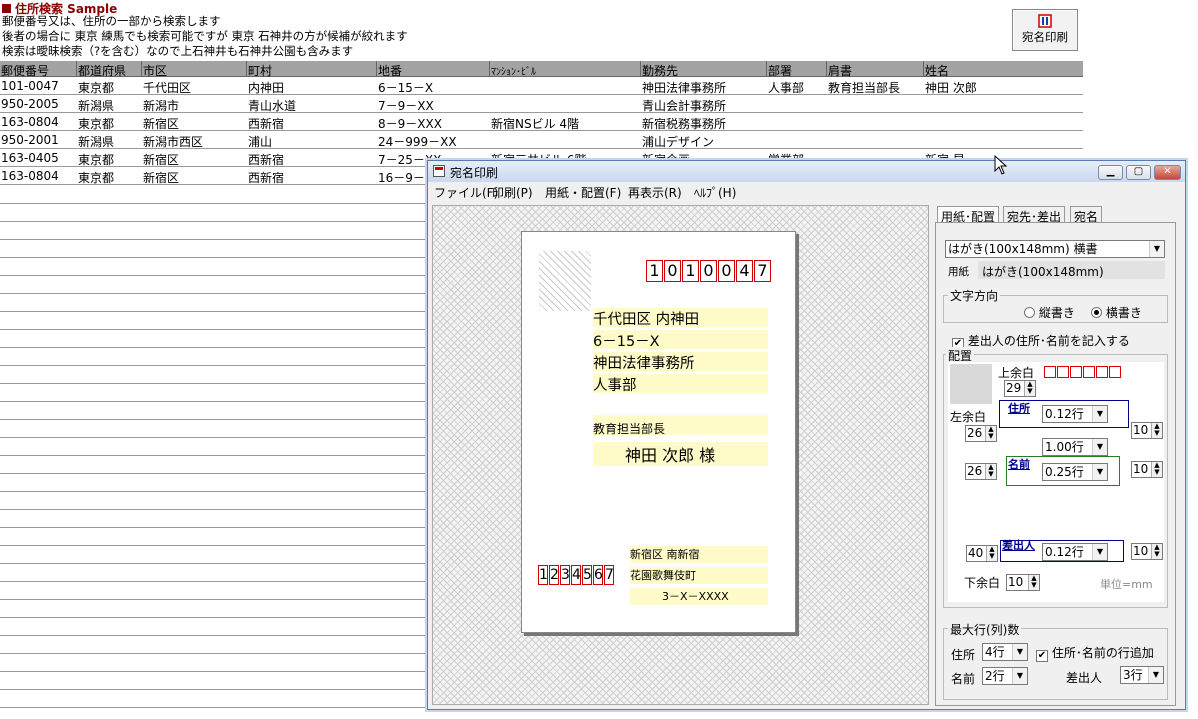 This screenshot has height=719, width=1198. What do you see at coordinates (981, 433) in the screenshot?
I see `address-left-spinner: 26 ▲ ▼` at bounding box center [981, 433].